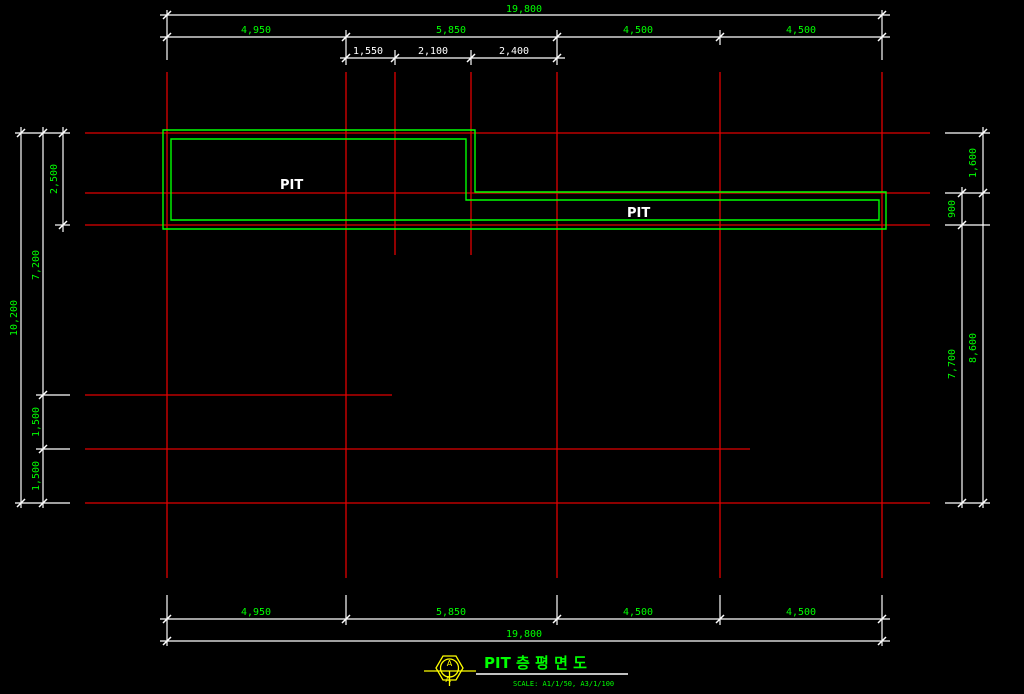 The width and height of the screenshot is (1024, 694). Describe the element at coordinates (514, 51) in the screenshot. I see `dim-top-sub-3: 2,400` at that location.